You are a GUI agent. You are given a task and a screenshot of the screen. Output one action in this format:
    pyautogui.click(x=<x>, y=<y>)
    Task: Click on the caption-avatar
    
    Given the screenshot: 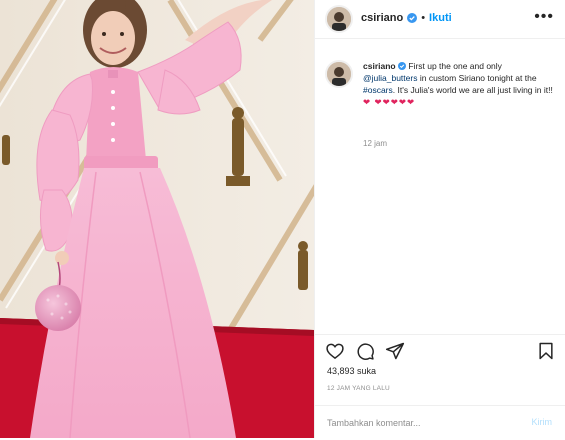 What is the action you would take?
    pyautogui.click(x=339, y=74)
    